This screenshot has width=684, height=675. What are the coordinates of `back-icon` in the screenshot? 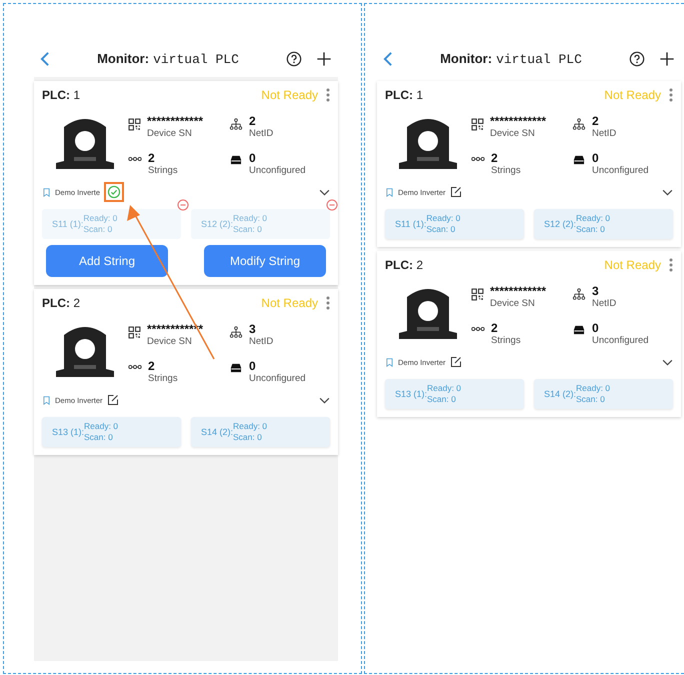 It's located at (388, 59).